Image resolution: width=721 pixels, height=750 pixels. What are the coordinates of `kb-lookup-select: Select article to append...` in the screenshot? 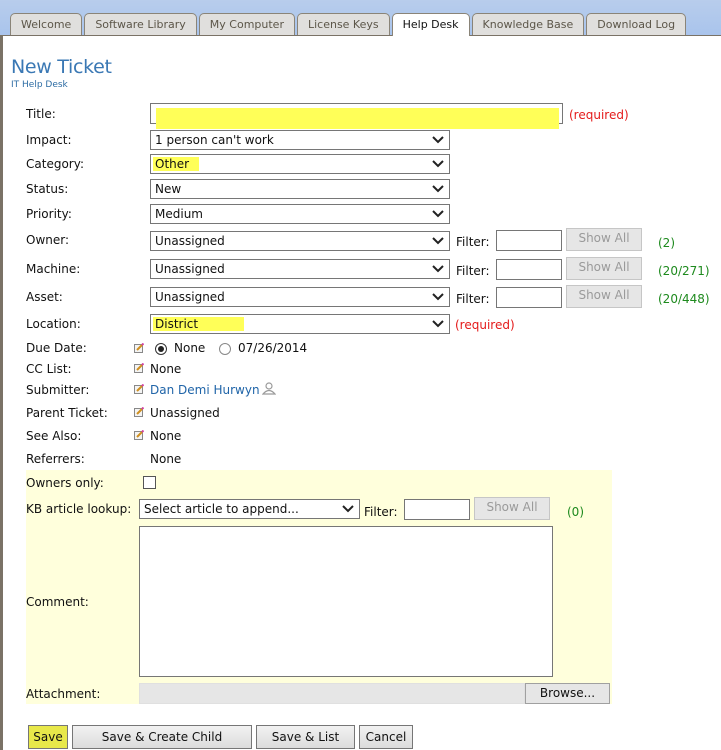 It's located at (249, 509).